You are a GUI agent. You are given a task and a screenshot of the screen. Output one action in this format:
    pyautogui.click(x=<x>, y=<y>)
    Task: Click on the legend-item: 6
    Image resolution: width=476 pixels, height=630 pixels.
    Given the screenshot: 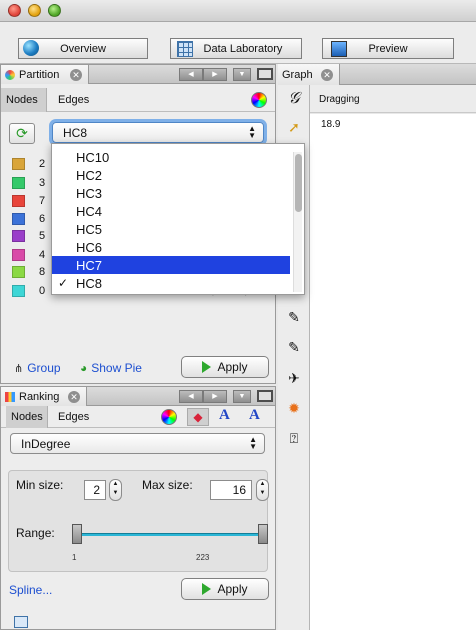 What is the action you would take?
    pyautogui.click(x=28, y=219)
    